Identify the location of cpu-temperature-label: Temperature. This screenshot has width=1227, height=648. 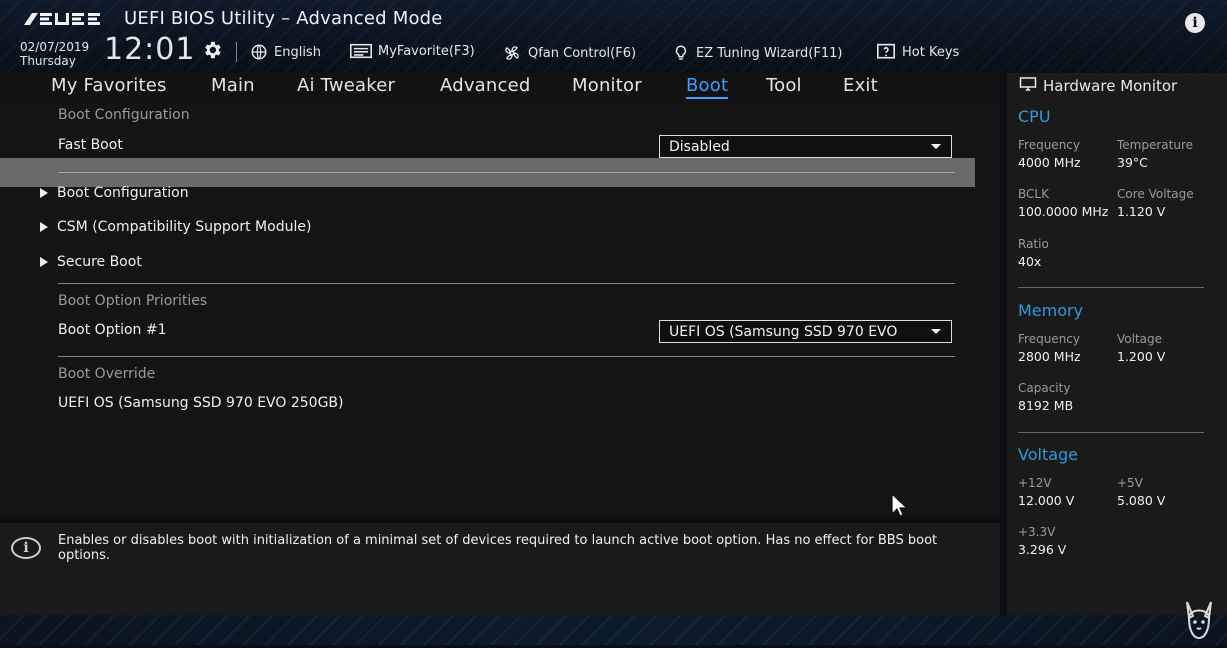
(1155, 145).